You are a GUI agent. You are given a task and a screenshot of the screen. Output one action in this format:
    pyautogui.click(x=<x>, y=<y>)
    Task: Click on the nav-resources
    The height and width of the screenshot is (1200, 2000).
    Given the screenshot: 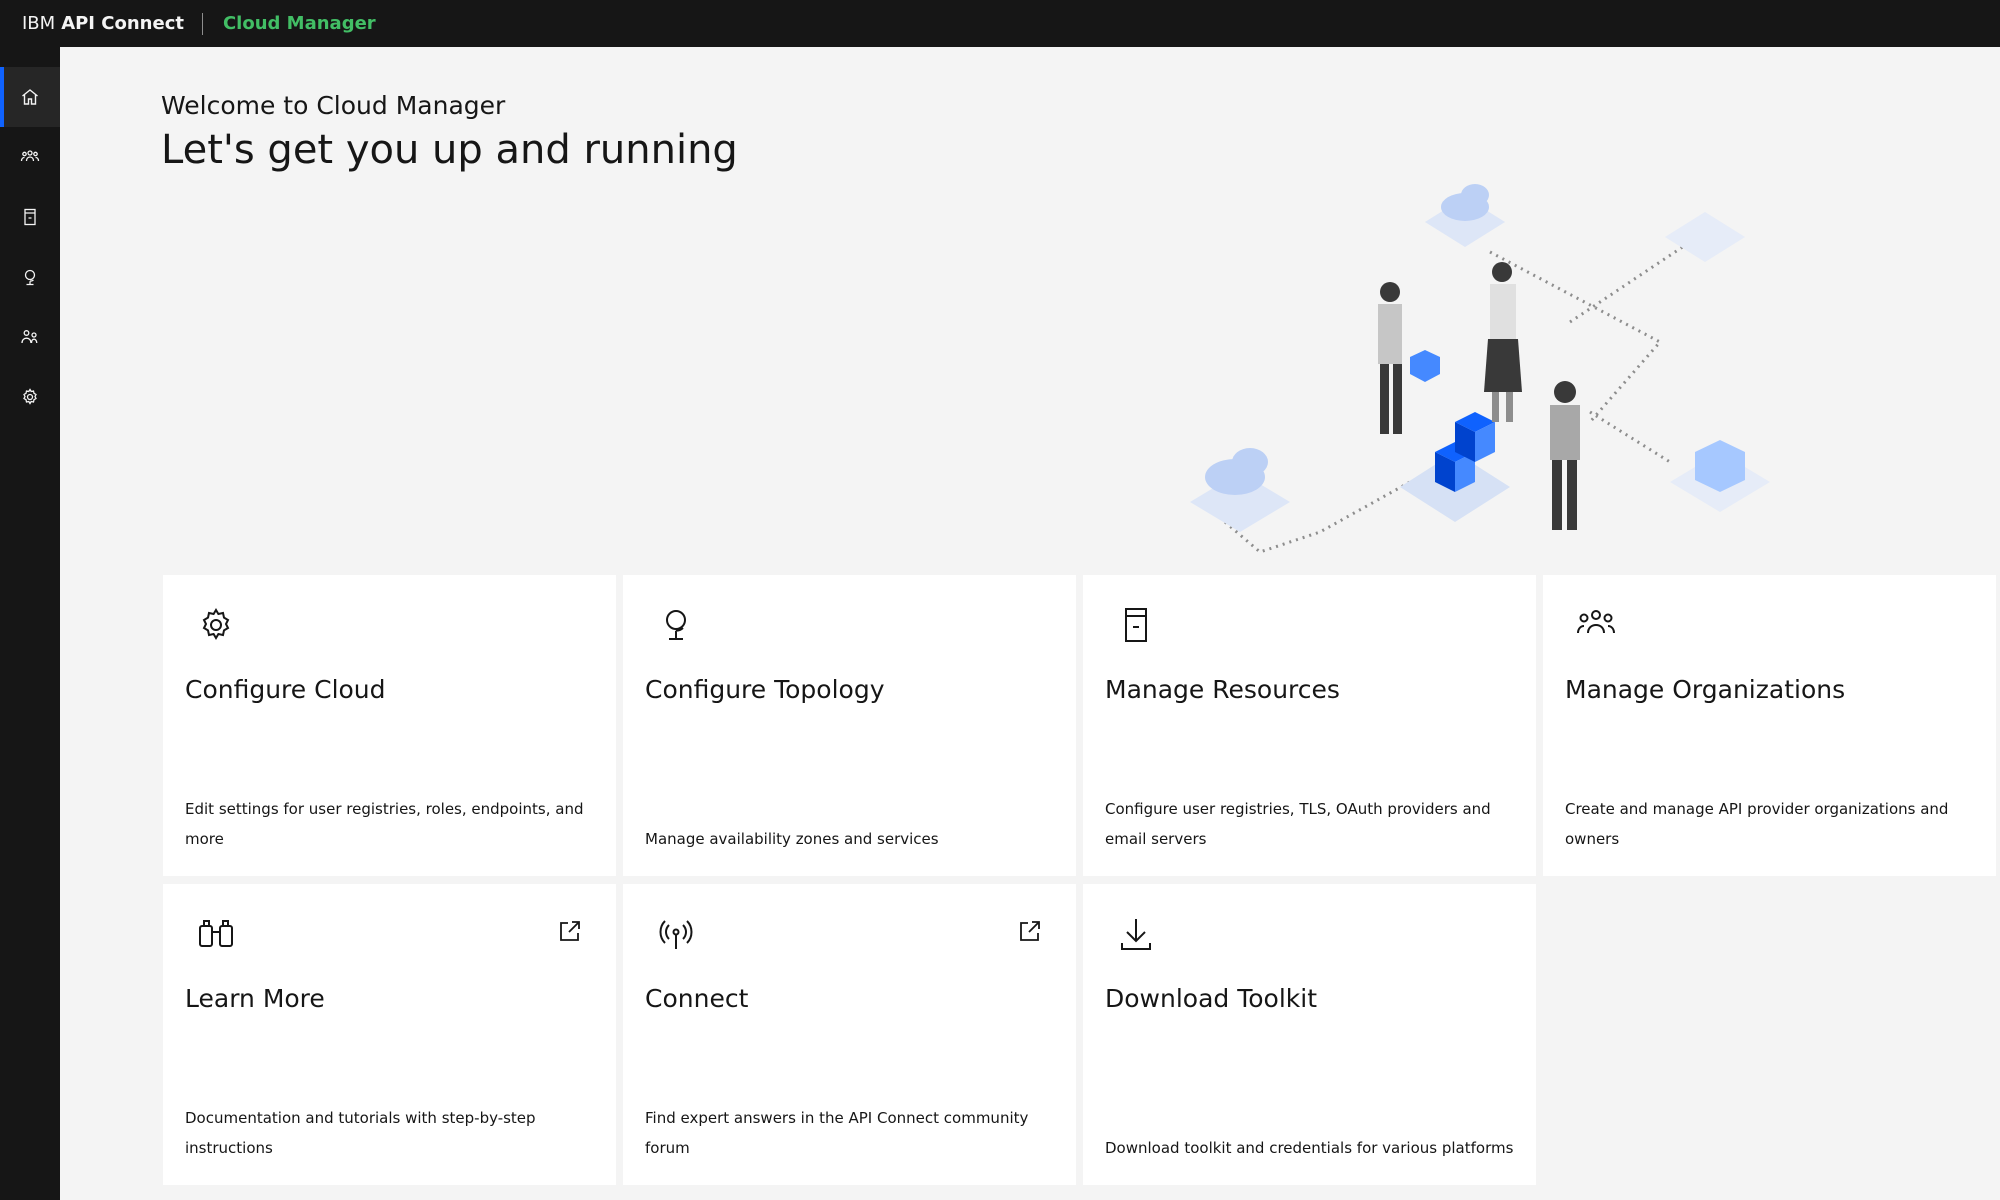 What is the action you would take?
    pyautogui.click(x=30, y=217)
    